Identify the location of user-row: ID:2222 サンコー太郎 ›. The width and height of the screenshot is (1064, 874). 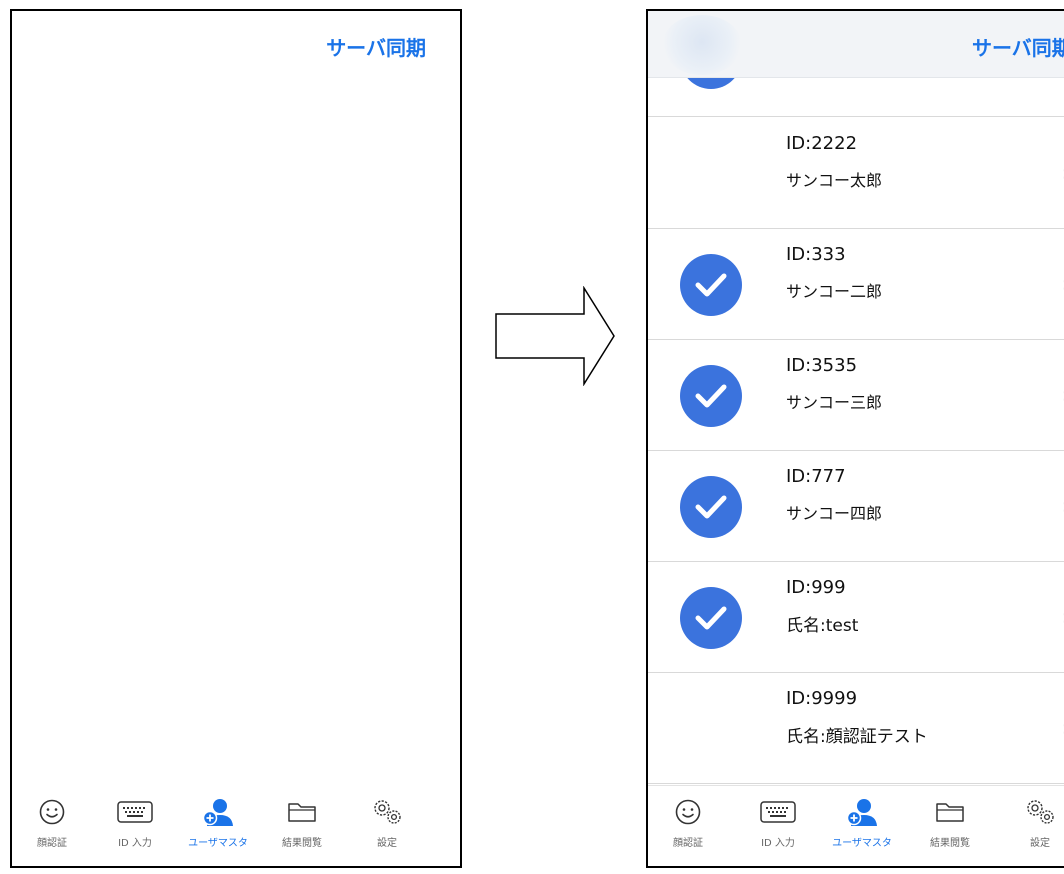
(856, 173).